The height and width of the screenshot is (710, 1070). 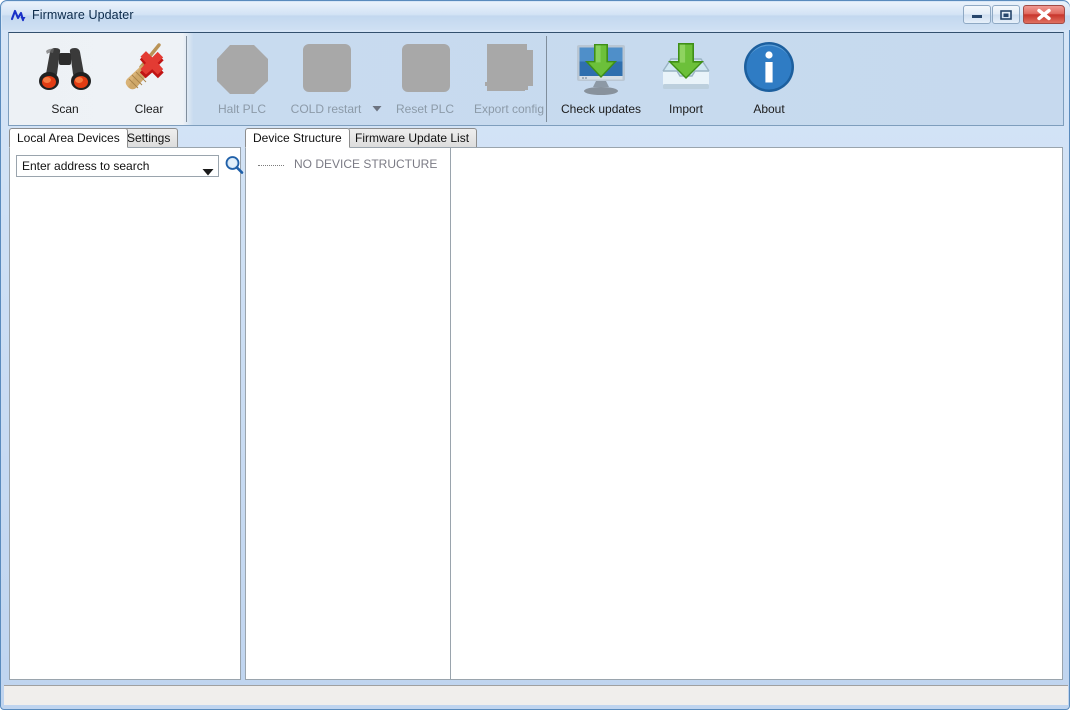 I want to click on search-button, so click(x=234, y=165).